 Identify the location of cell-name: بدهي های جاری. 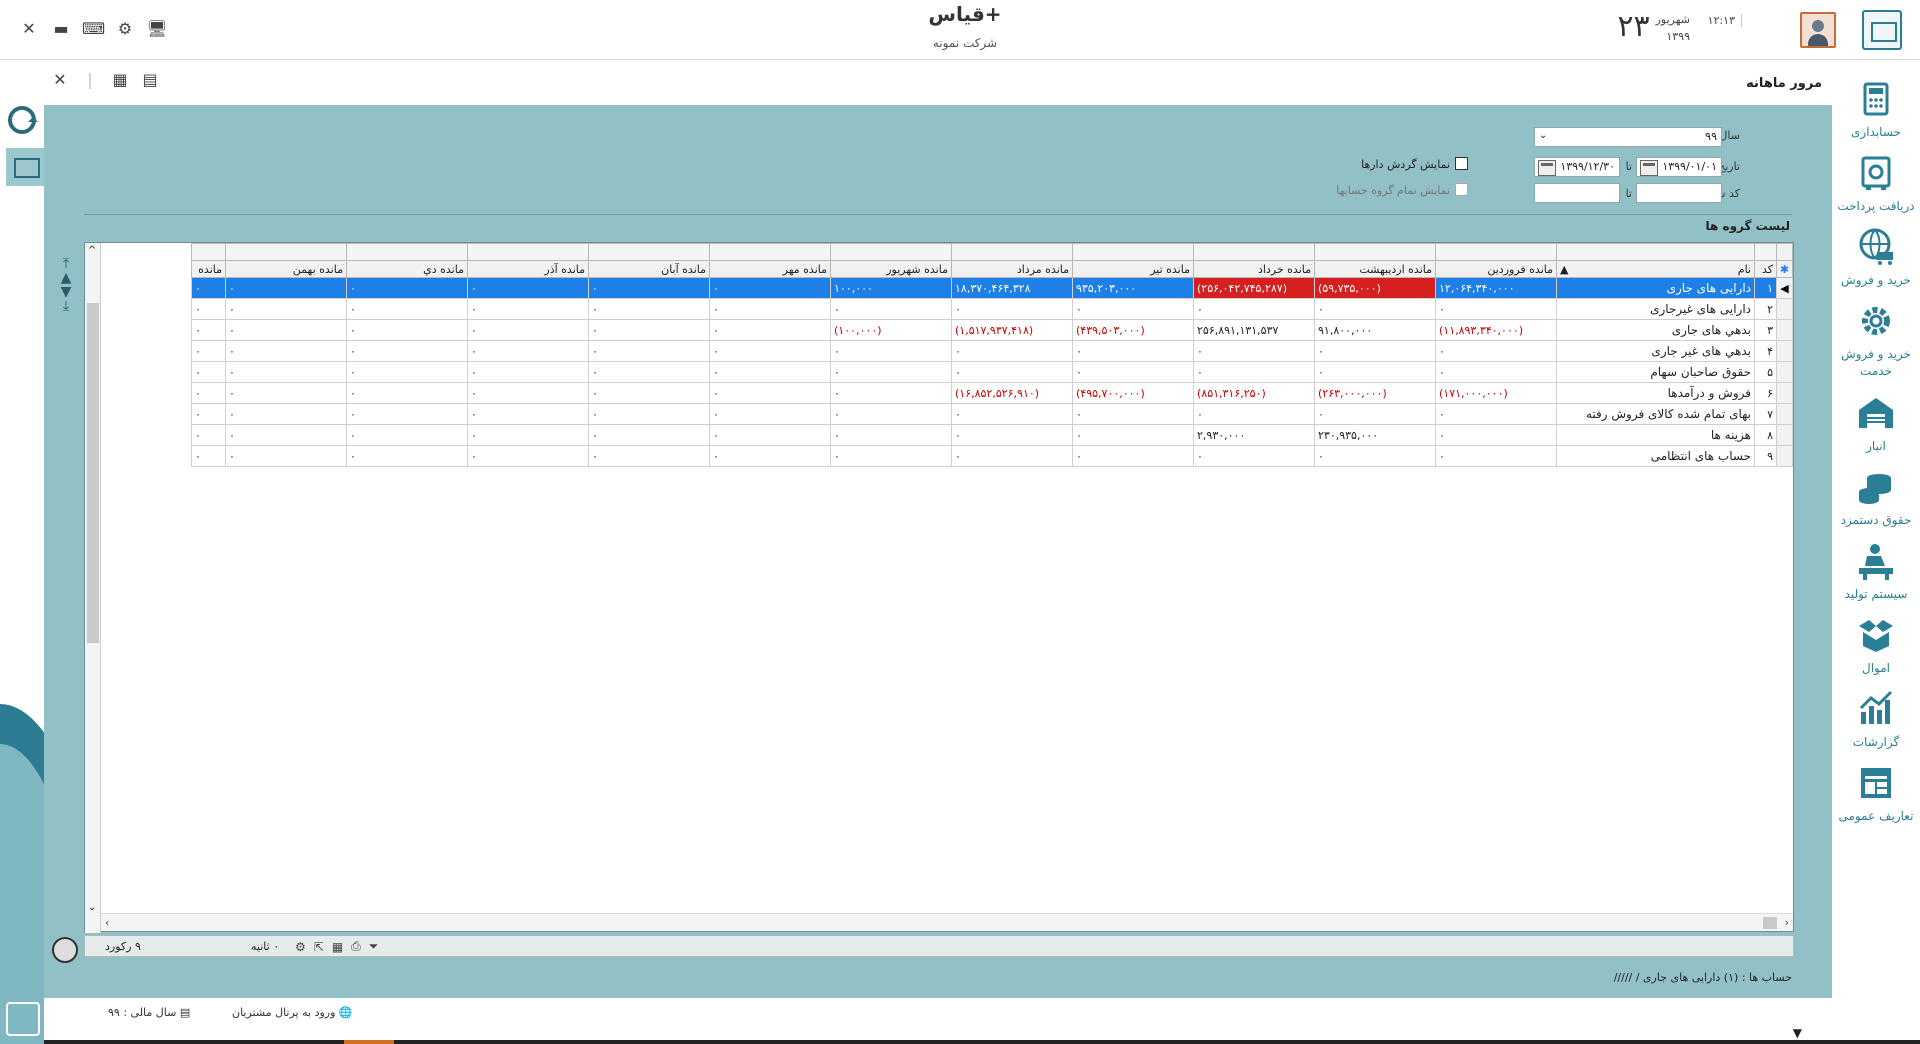
(1655, 330).